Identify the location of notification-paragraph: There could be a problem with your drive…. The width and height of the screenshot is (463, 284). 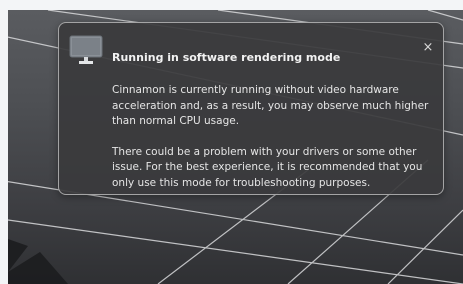
(267, 167).